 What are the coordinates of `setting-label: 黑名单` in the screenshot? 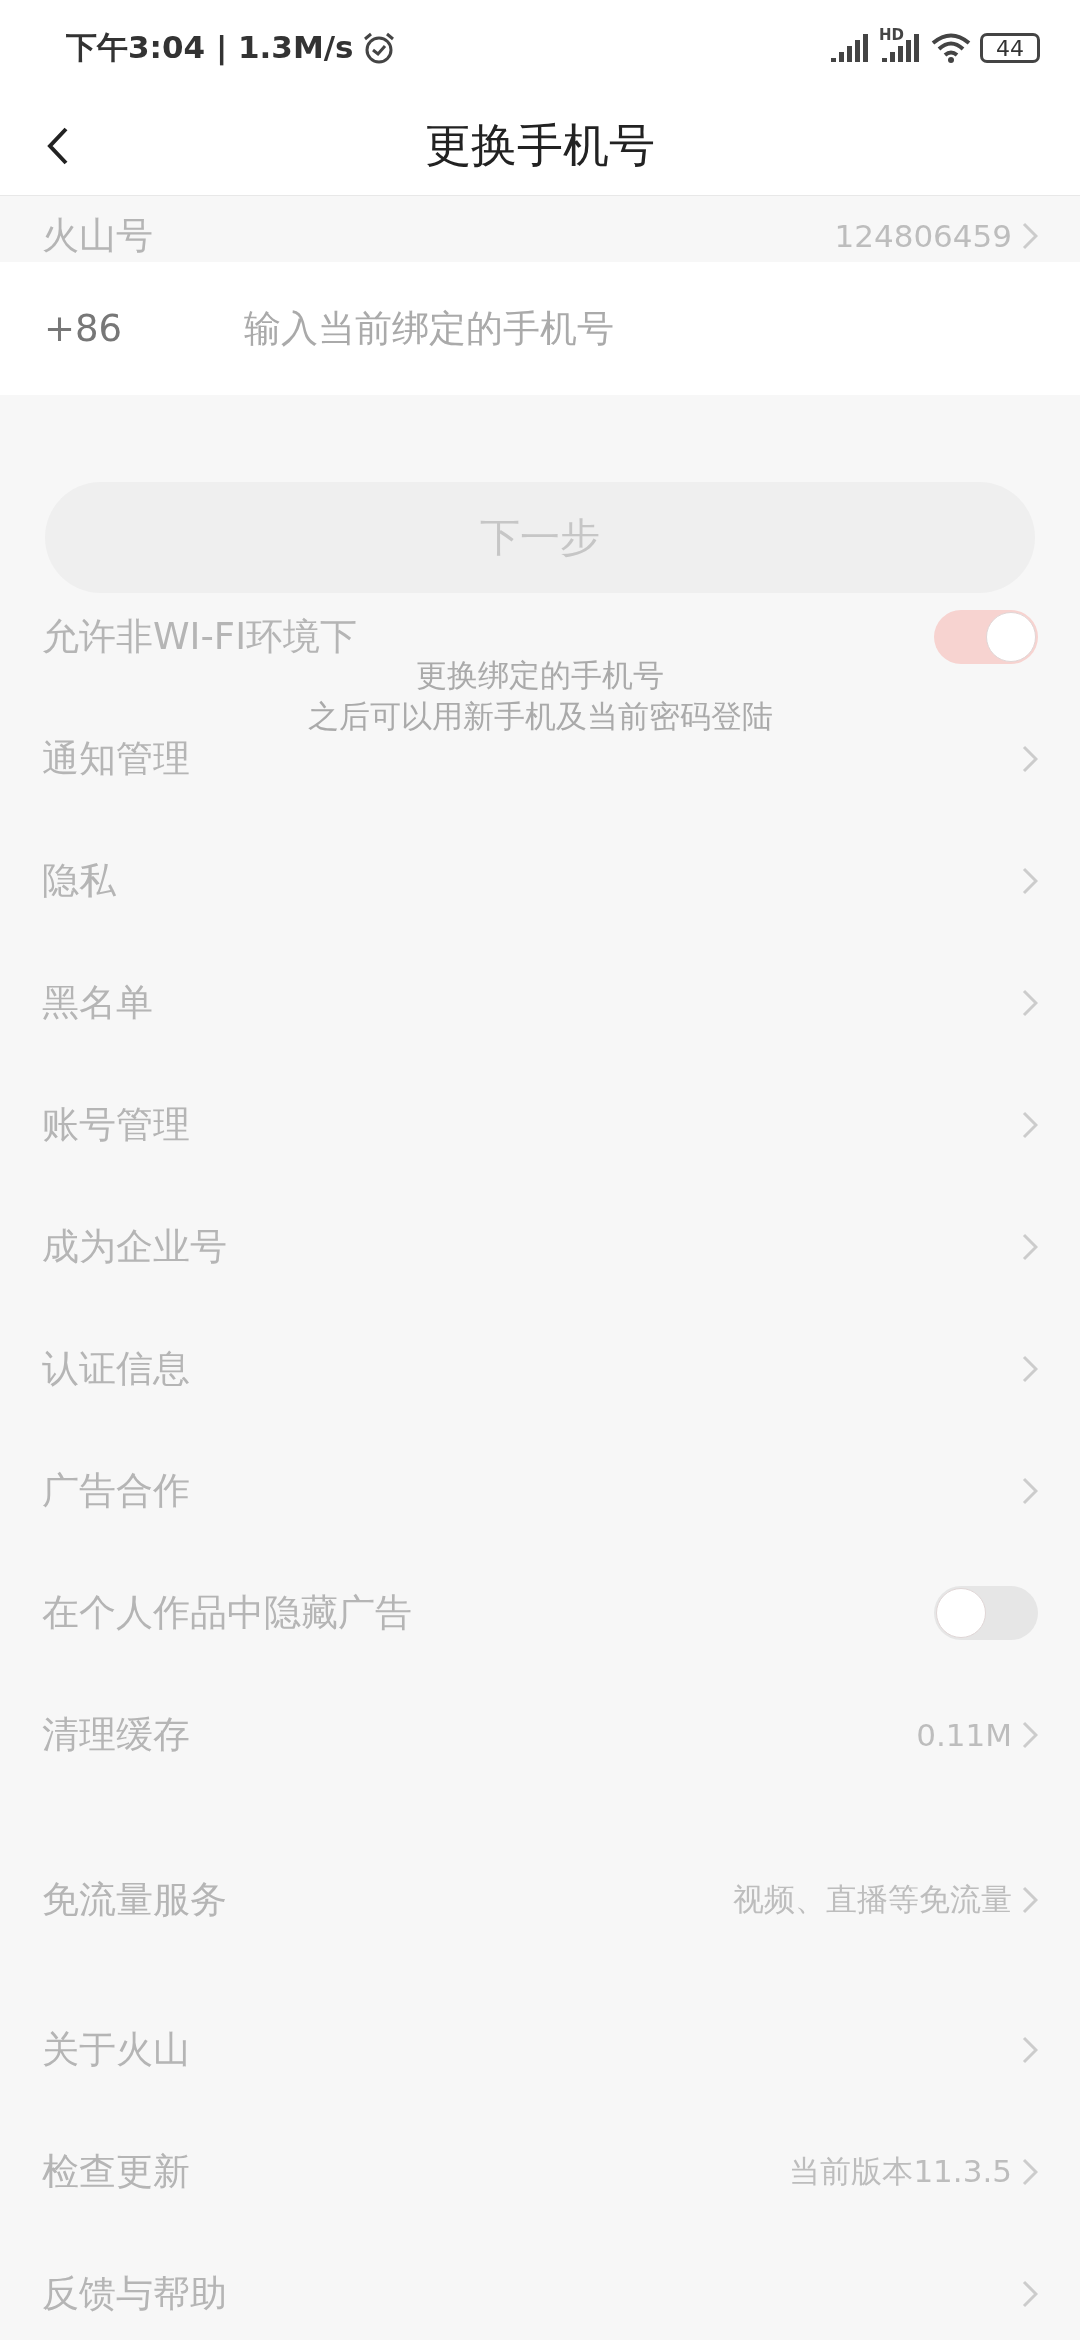 It's located at (97, 1003).